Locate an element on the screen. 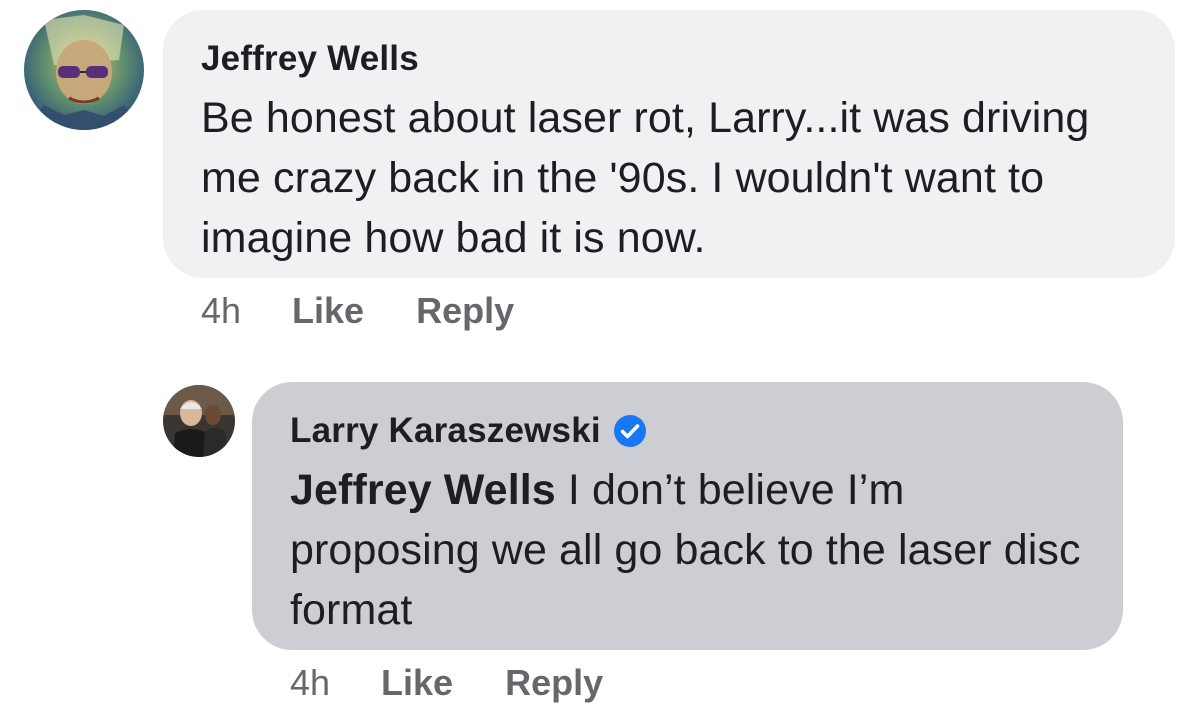 This screenshot has height=716, width=1195. avatar-jeffrey-wells is located at coordinates (84, 70).